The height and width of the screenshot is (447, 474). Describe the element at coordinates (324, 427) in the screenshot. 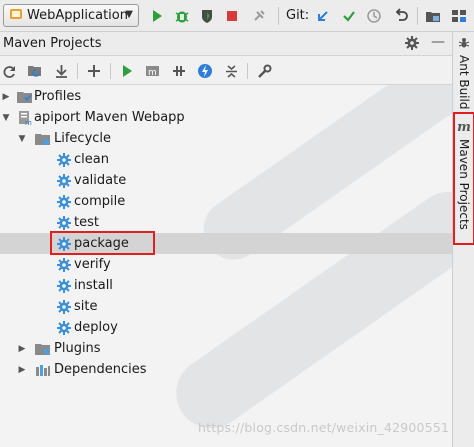

I see `watermark-url: https://blog.csdn.net/weixin_42900551` at that location.